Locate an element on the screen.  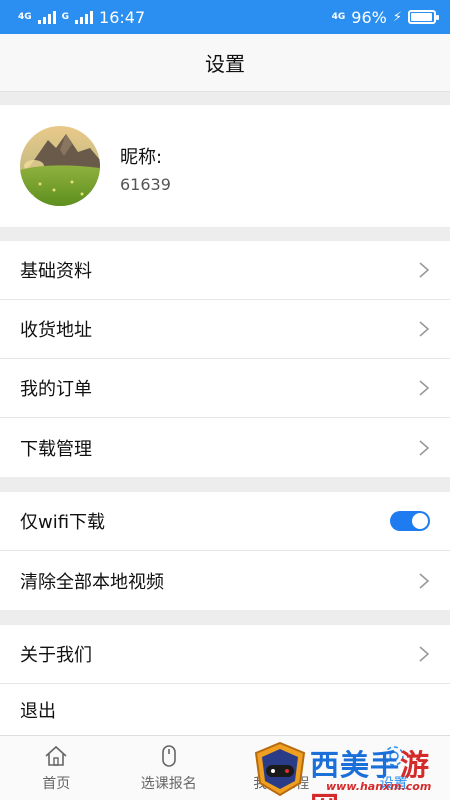
signal-icon is located at coordinates (46, 17).